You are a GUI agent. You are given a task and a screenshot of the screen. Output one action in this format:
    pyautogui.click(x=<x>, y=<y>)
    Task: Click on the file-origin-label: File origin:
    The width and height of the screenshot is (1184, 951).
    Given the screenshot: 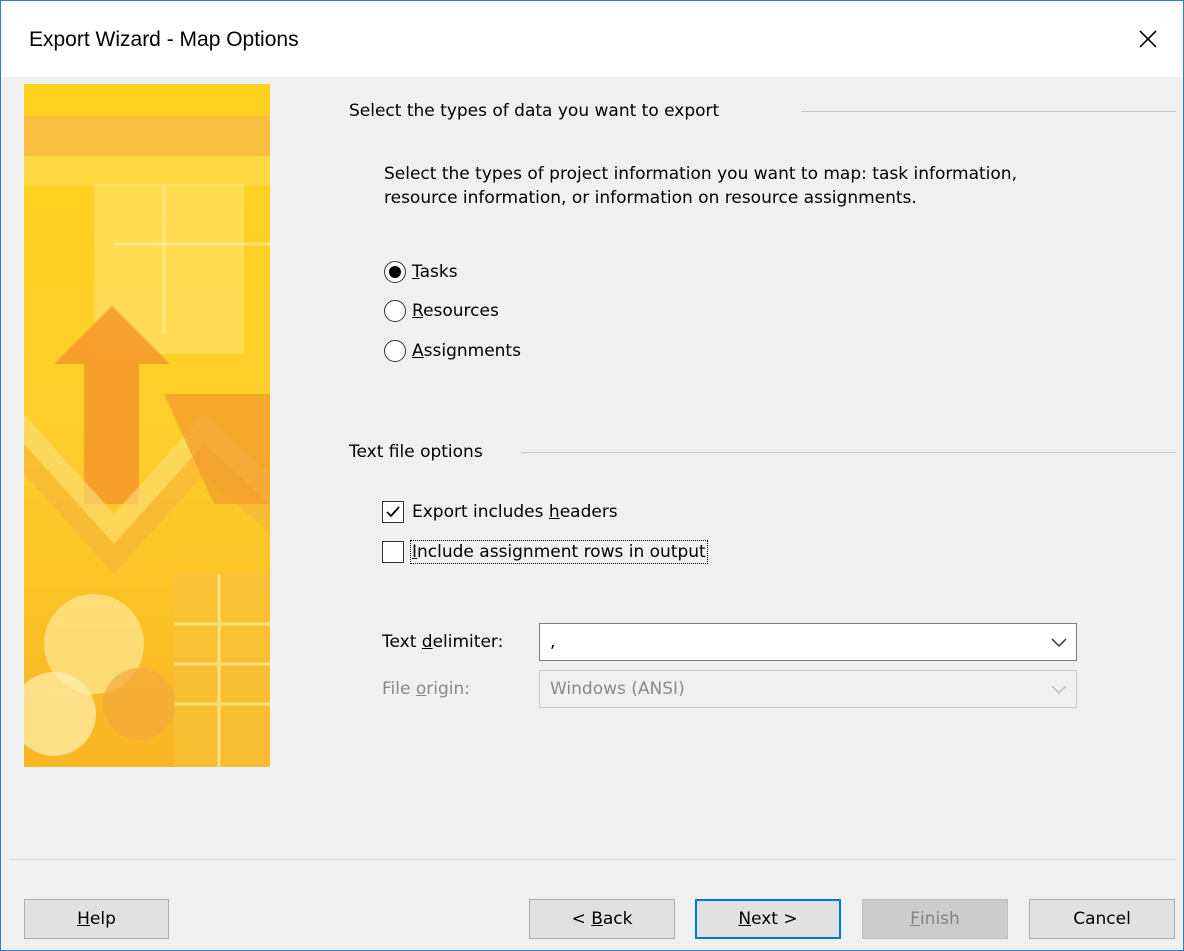 What is the action you would take?
    pyautogui.click(x=426, y=689)
    